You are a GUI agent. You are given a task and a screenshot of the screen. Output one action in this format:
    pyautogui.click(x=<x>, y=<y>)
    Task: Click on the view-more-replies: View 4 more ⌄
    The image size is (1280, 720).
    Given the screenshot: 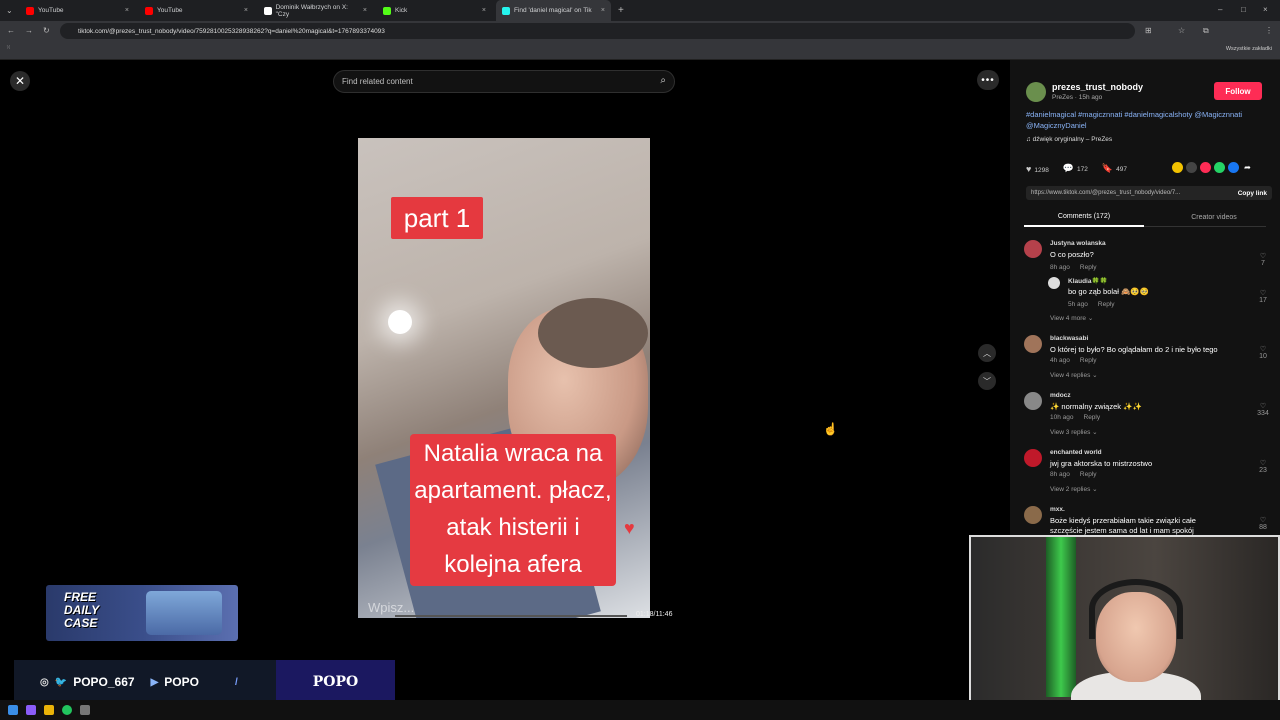 What is the action you would take?
    pyautogui.click(x=1071, y=318)
    